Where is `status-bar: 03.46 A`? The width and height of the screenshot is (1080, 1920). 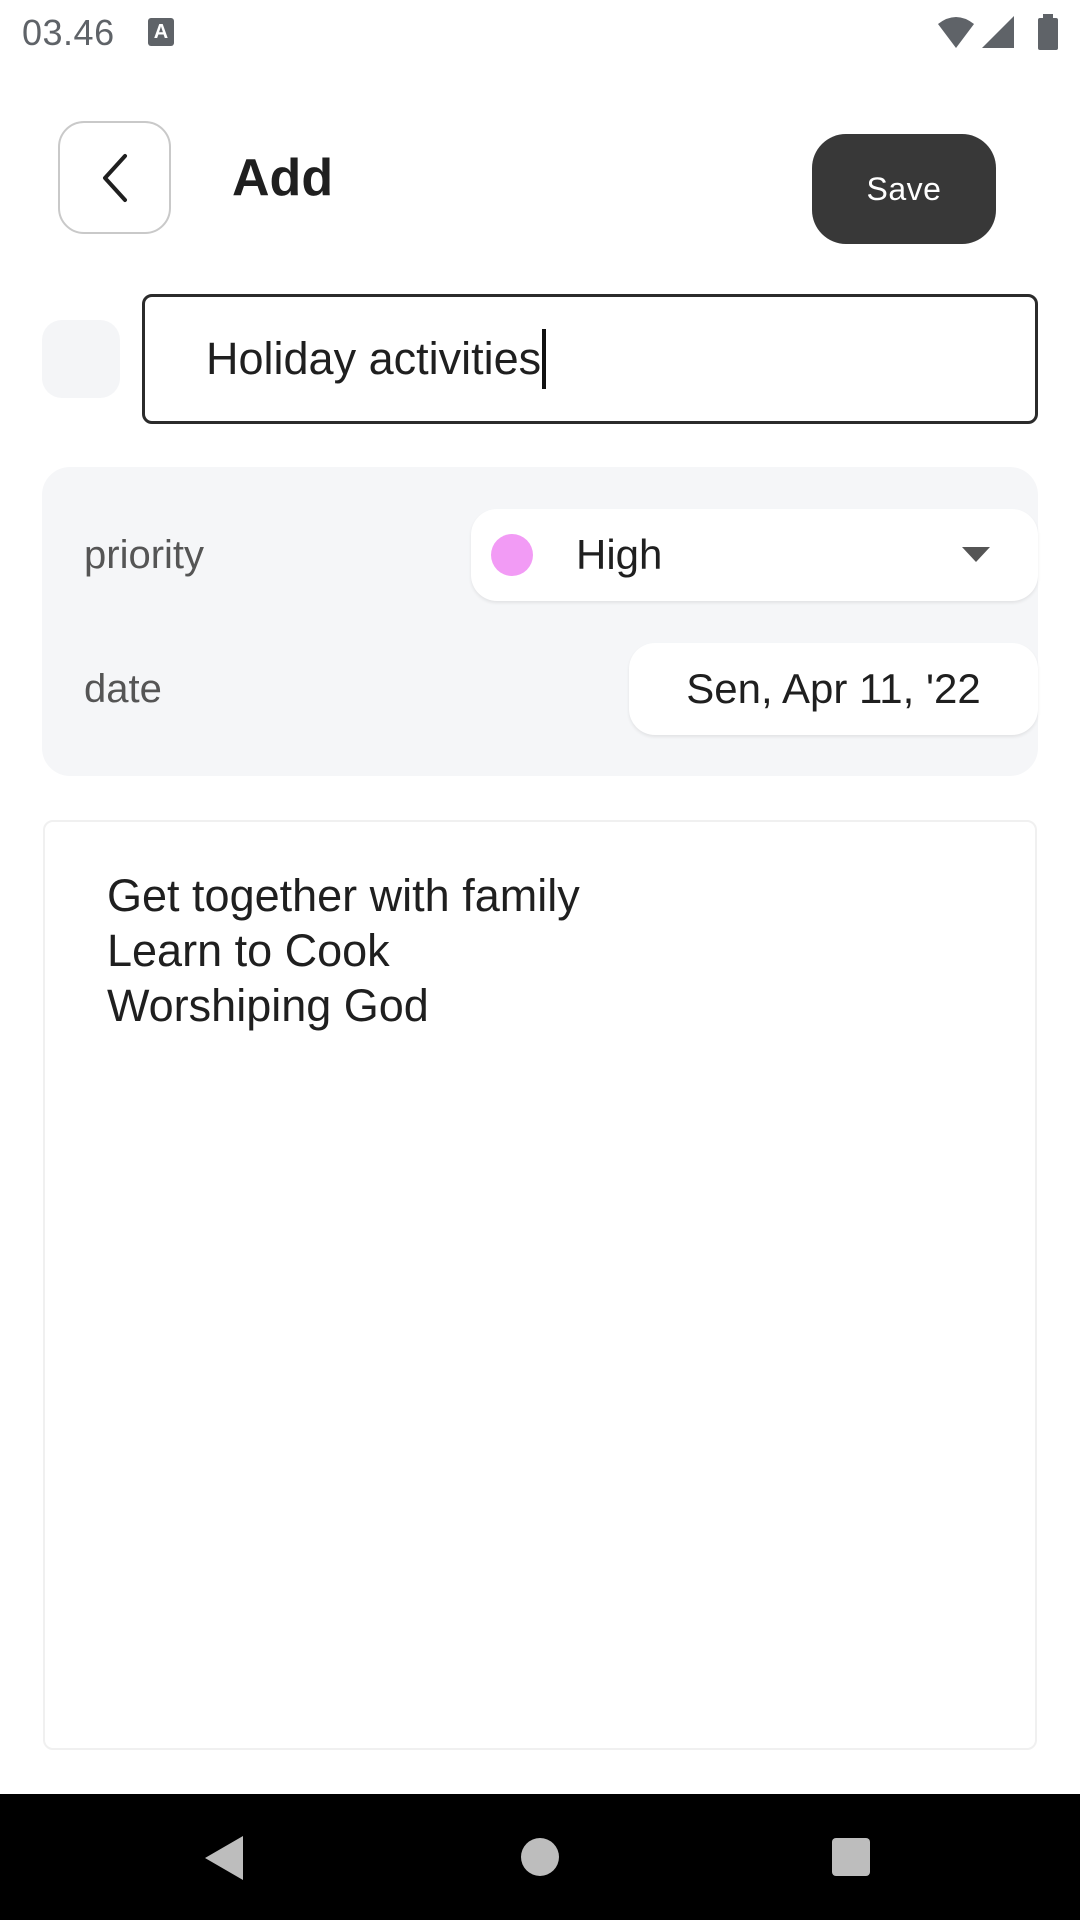
status-bar: 03.46 A is located at coordinates (540, 32).